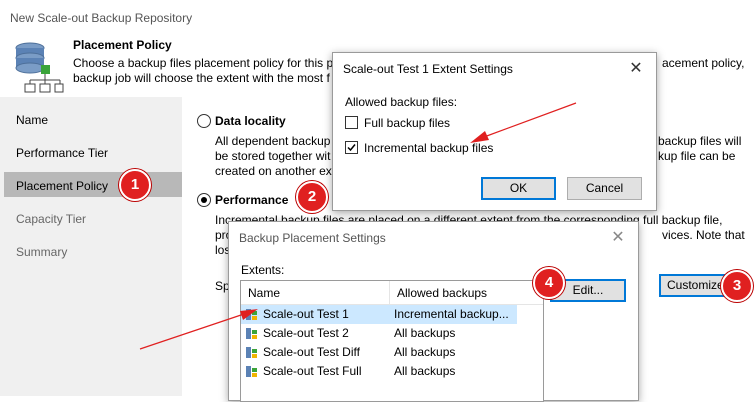 Image resolution: width=756 pixels, height=402 pixels. What do you see at coordinates (135, 185) in the screenshot?
I see `step-badge-1: 1` at bounding box center [135, 185].